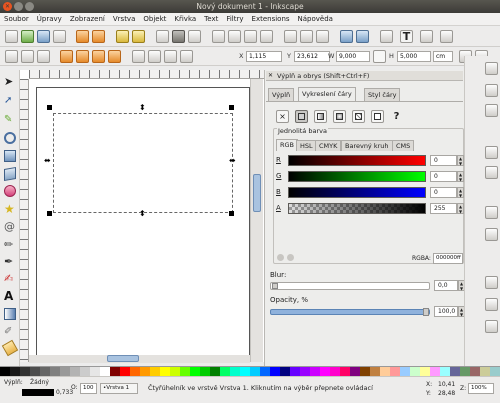 The width and height of the screenshot is (500, 403). I want to click on calligraphy-tool-icon: ✍, so click(10, 279).